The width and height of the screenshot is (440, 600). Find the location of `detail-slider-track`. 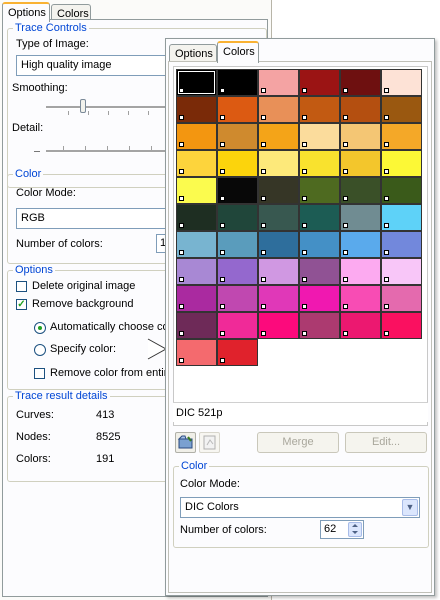

detail-slider-track is located at coordinates (106, 151).